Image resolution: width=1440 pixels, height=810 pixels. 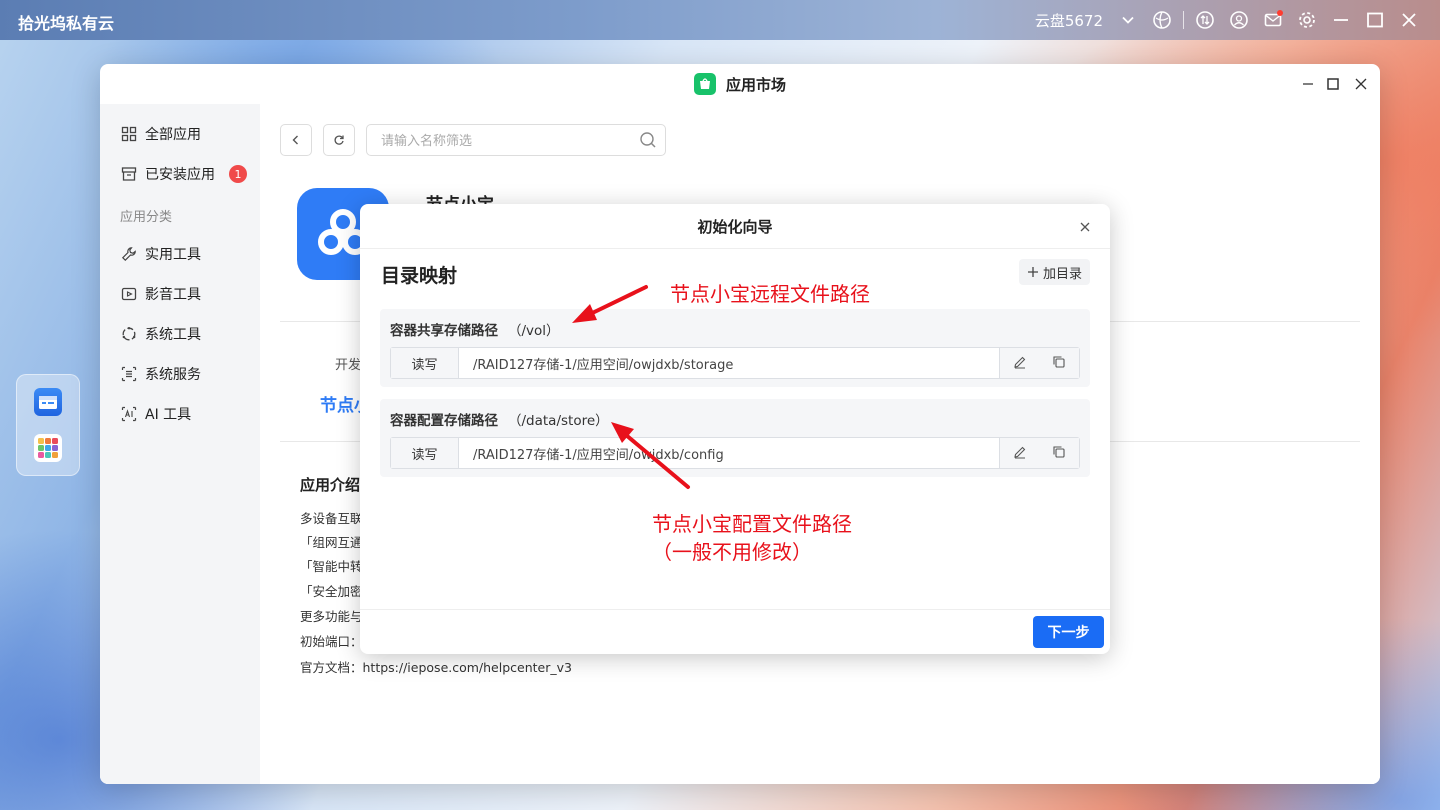 What do you see at coordinates (1341, 20) in the screenshot?
I see `minimize-icon` at bounding box center [1341, 20].